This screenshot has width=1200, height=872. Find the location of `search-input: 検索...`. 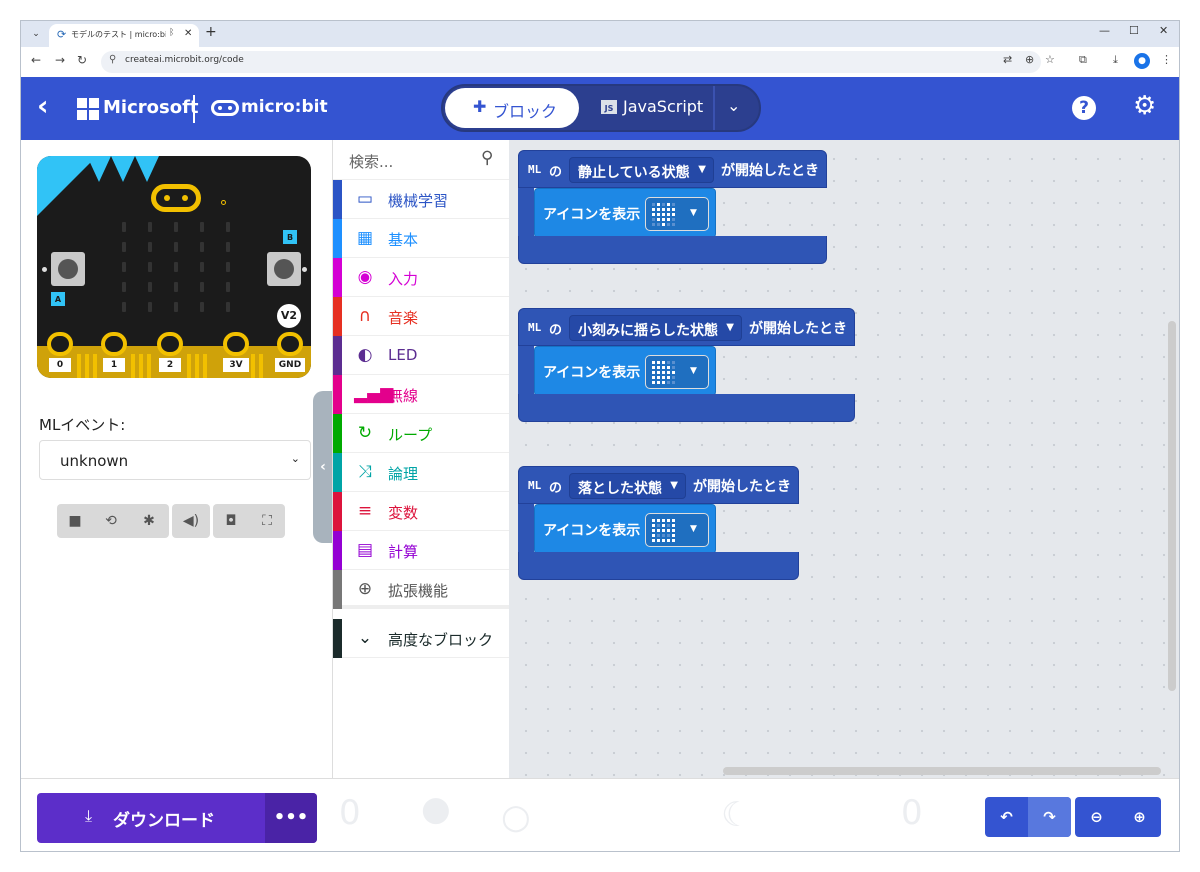

search-input: 検索... is located at coordinates (371, 161).